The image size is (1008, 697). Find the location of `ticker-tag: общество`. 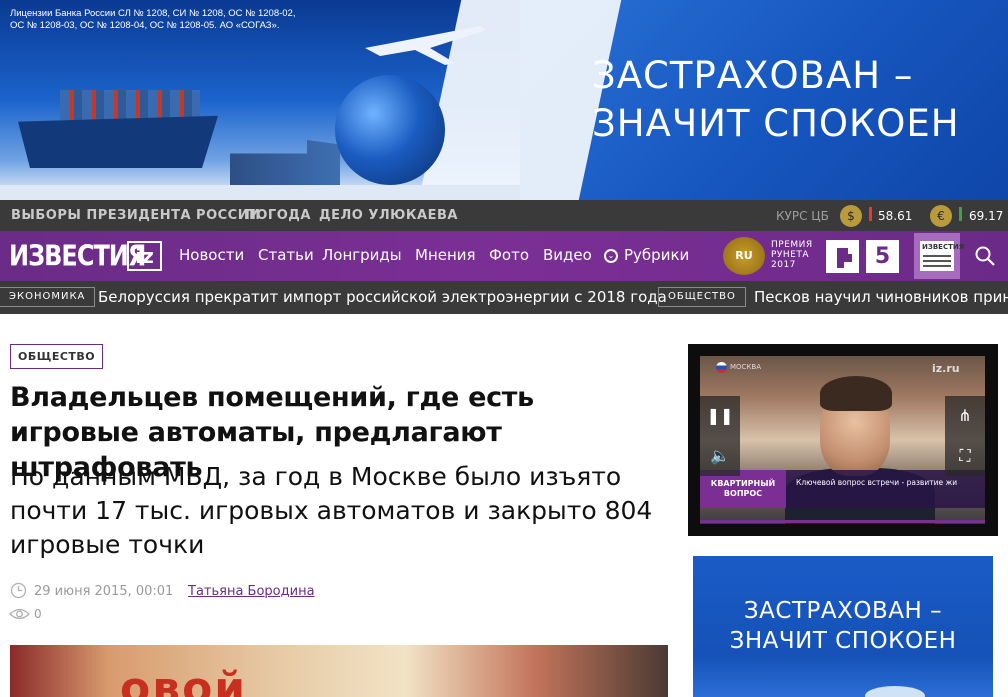

ticker-tag: общество is located at coordinates (702, 297).